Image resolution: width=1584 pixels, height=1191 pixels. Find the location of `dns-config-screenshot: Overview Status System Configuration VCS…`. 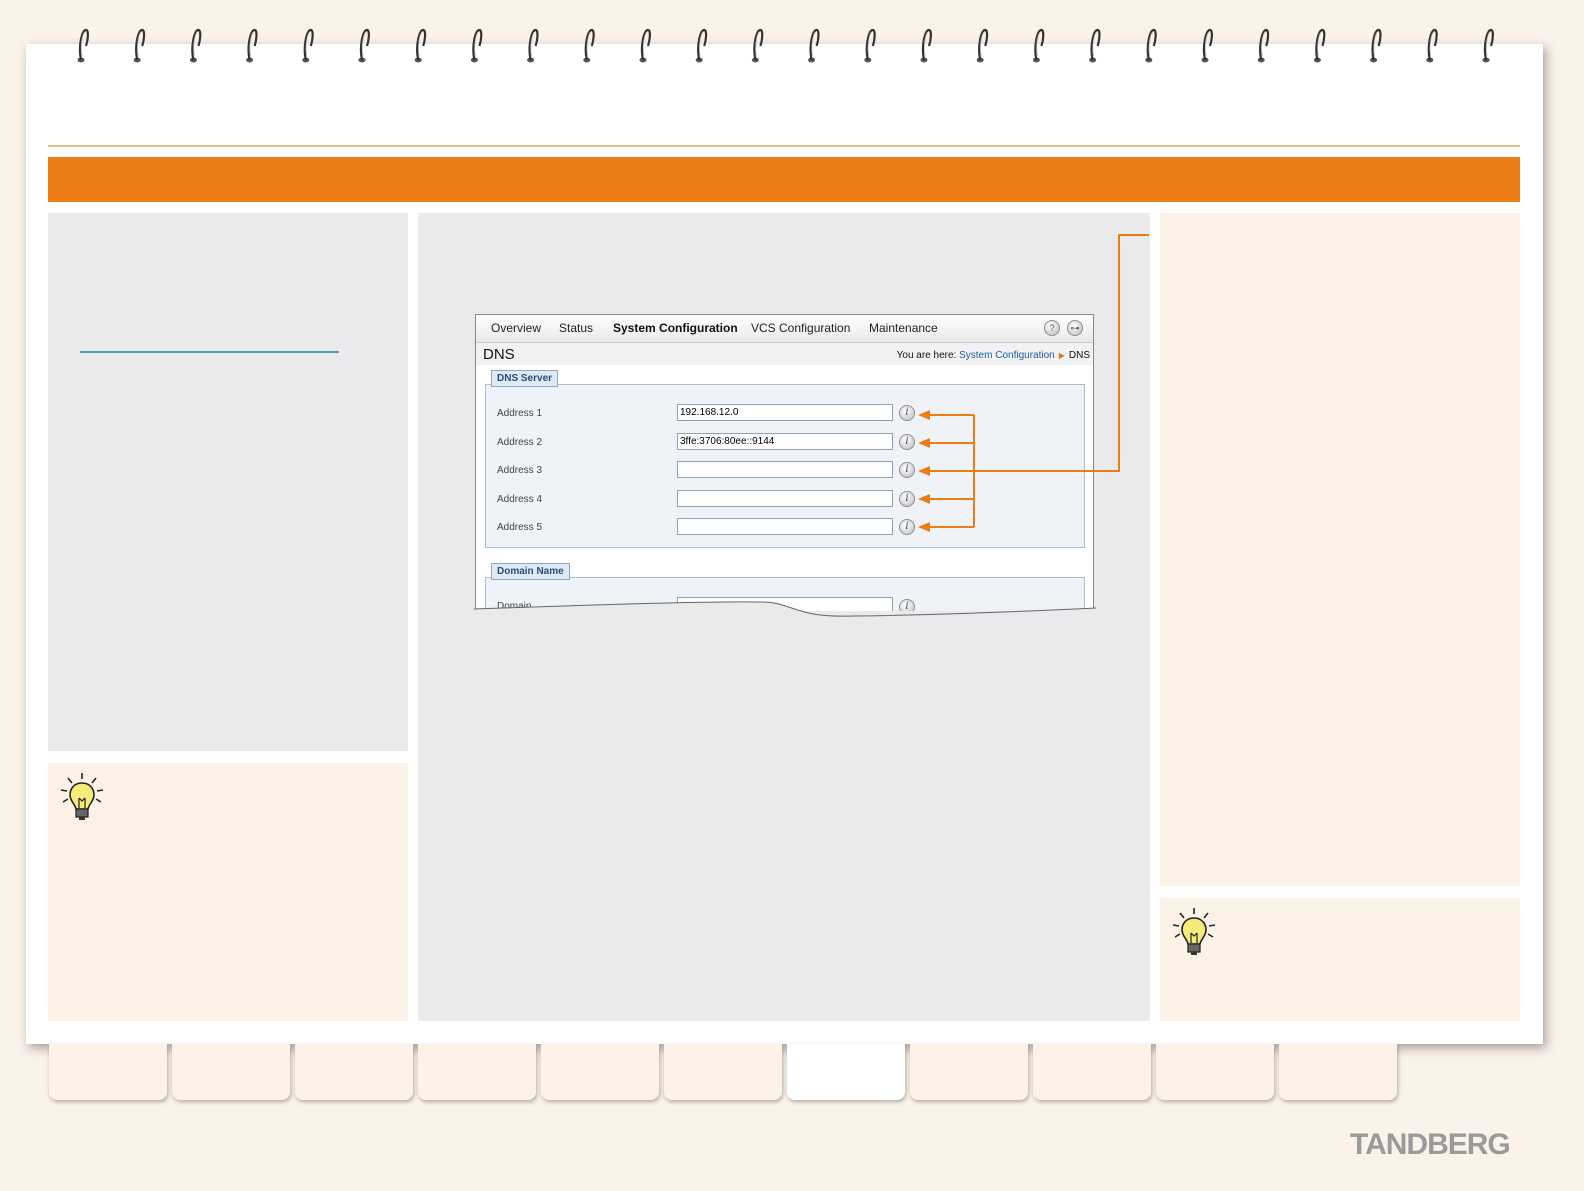

dns-config-screenshot: Overview Status System Configuration VCS… is located at coordinates (784, 462).